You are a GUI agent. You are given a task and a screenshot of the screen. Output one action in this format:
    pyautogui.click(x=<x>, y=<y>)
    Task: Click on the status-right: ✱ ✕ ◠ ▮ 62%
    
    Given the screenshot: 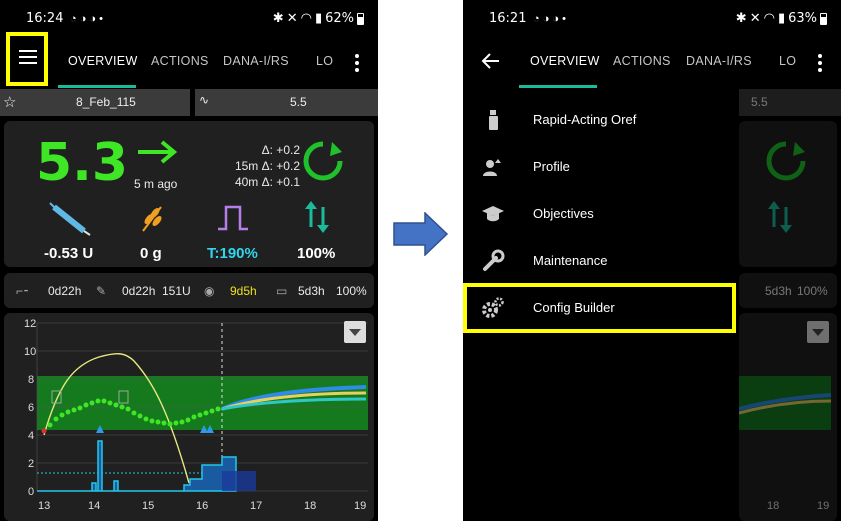 What is the action you would take?
    pyautogui.click(x=318, y=18)
    